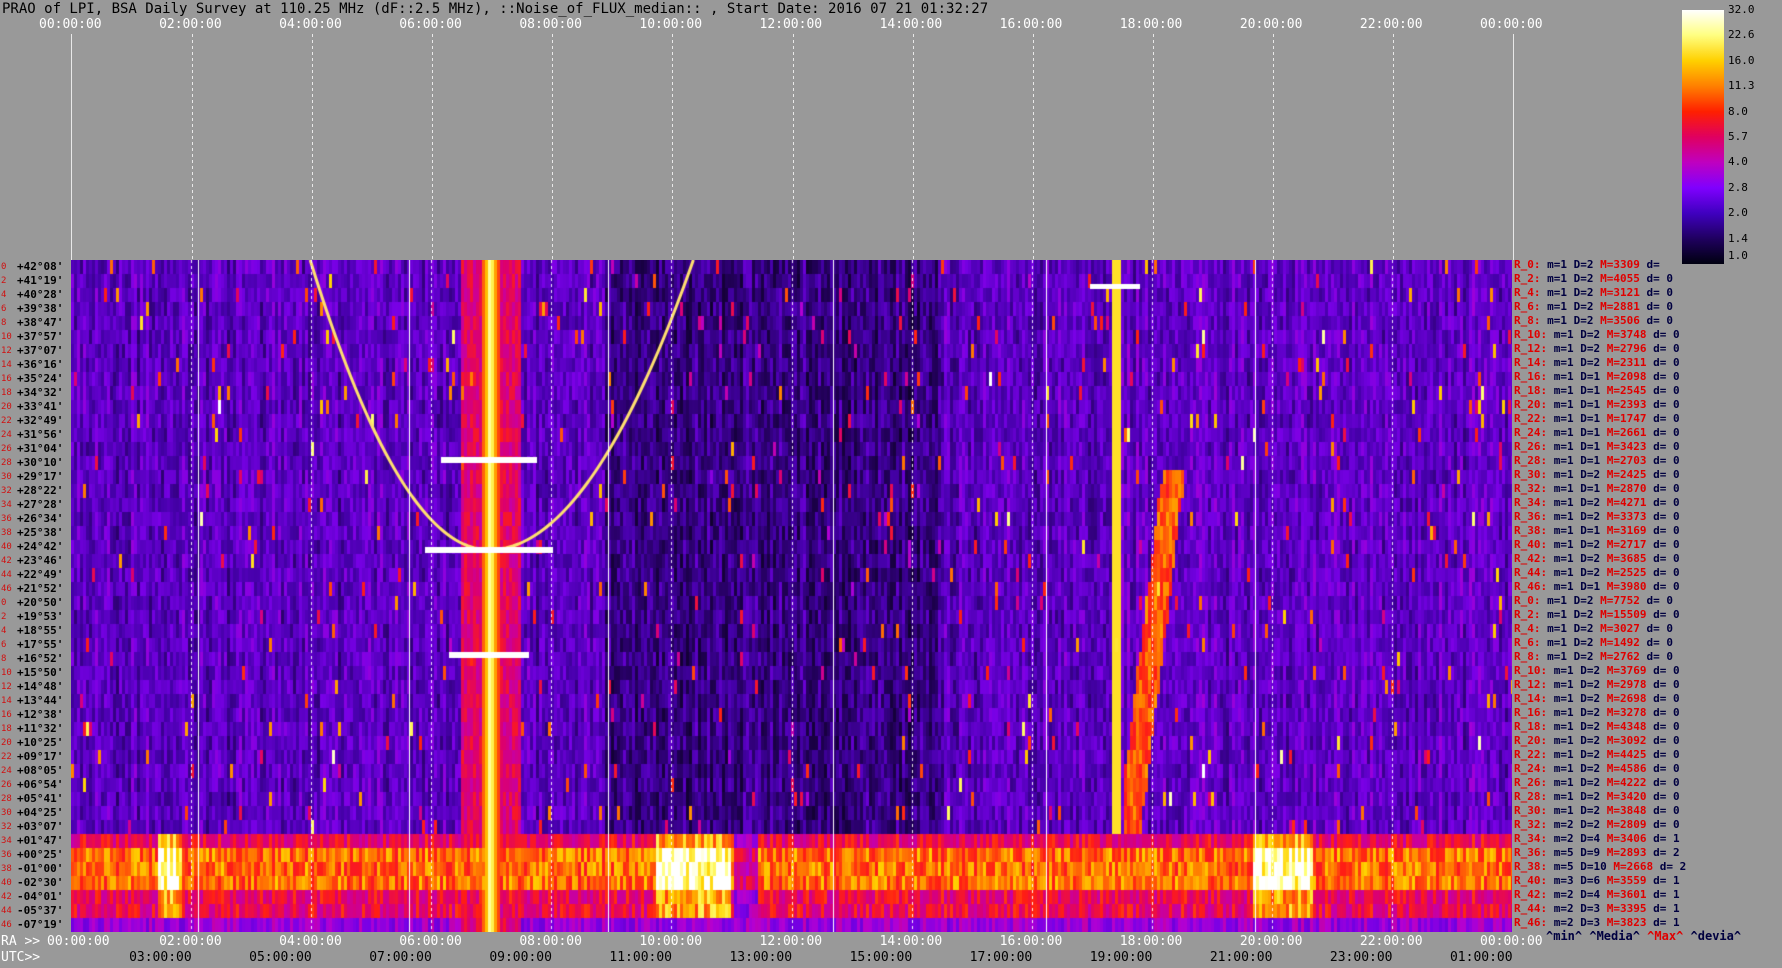 The image size is (1782, 968). I want to click on top-axis-tick-label: 00:00:00, so click(1511, 24).